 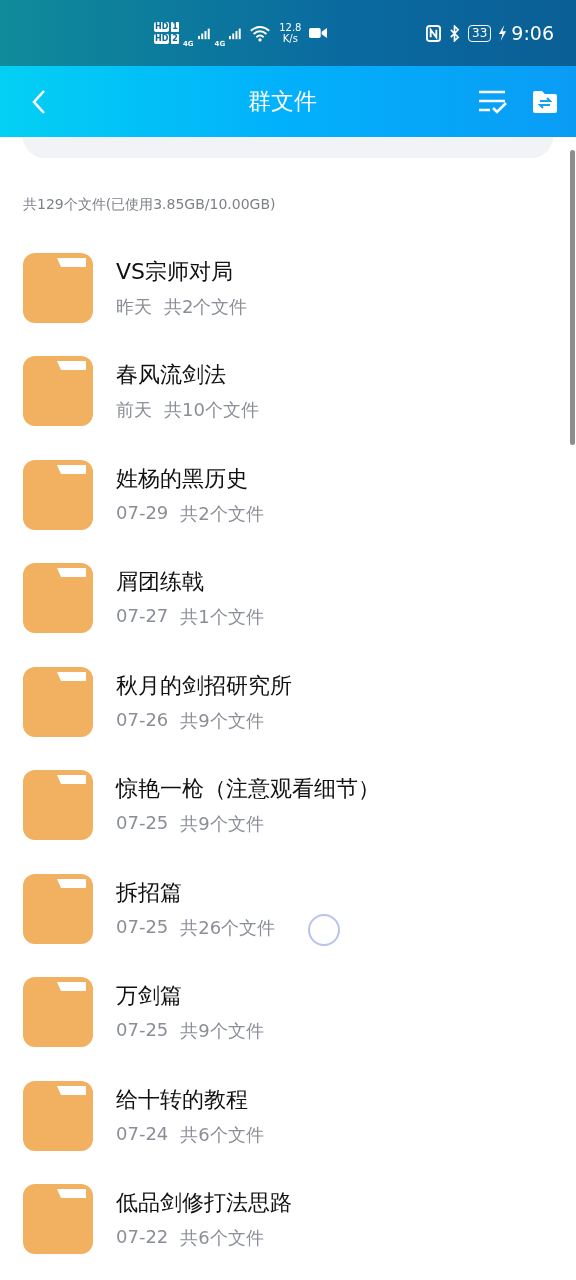 I want to click on storage-summary: 共129个文件(已使用3.85GB/10.00GB), so click(x=150, y=205).